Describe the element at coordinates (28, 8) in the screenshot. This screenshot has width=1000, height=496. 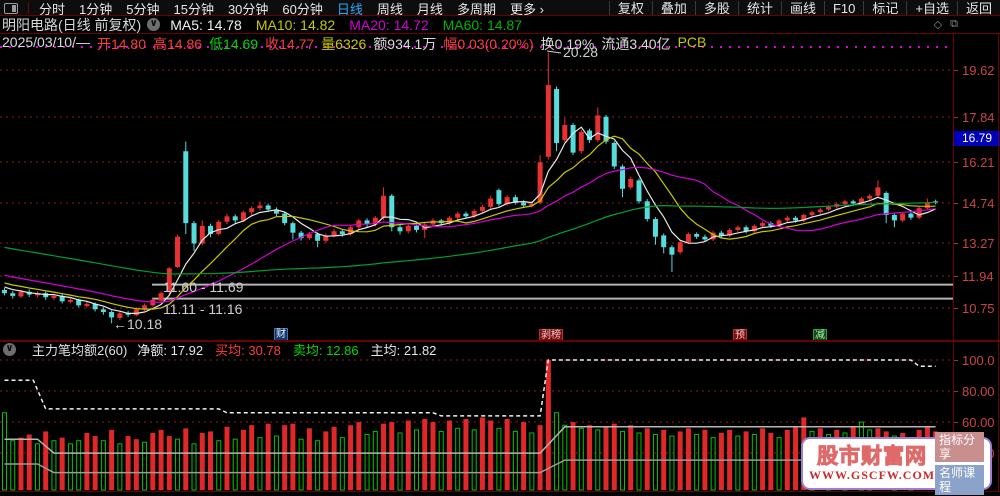
I see `menu-divider` at that location.